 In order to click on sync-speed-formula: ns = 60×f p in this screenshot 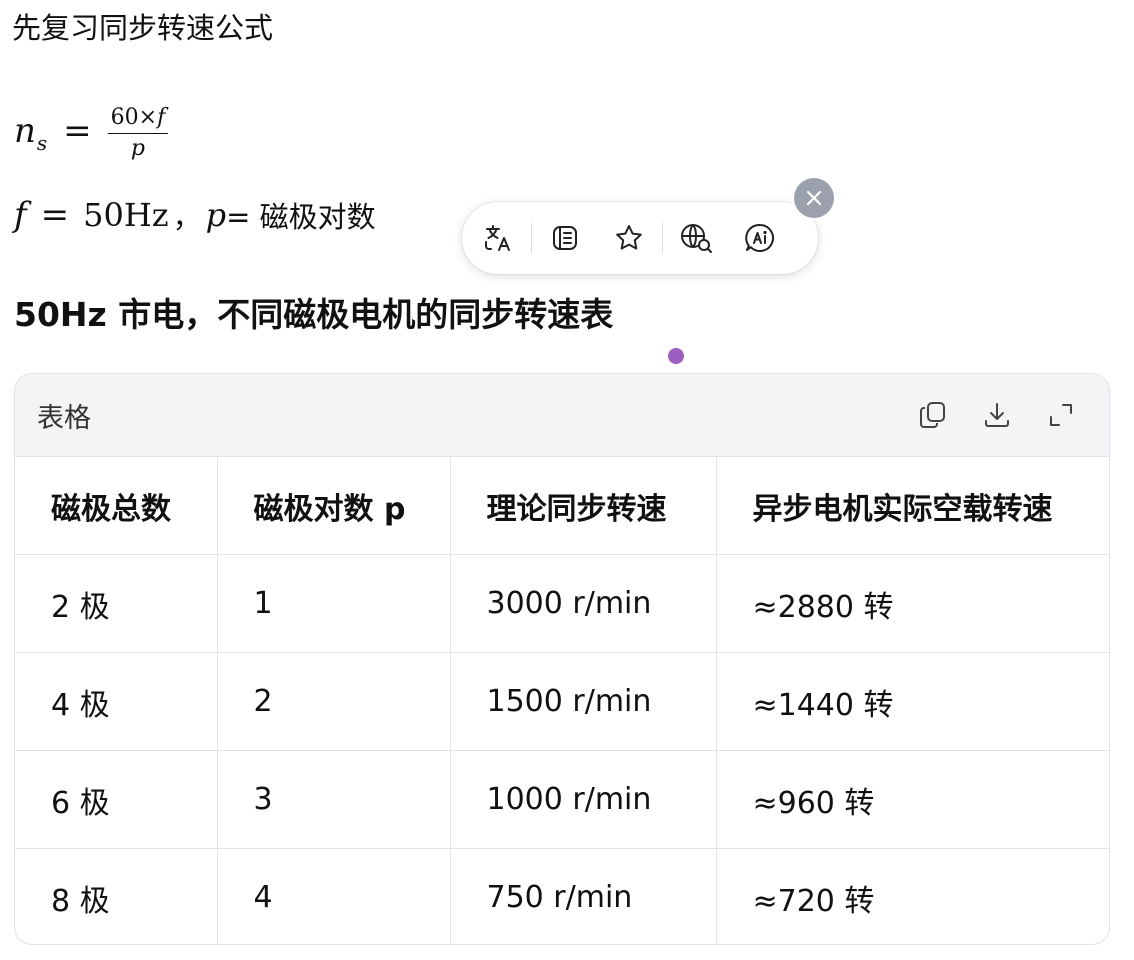, I will do `click(91, 131)`.